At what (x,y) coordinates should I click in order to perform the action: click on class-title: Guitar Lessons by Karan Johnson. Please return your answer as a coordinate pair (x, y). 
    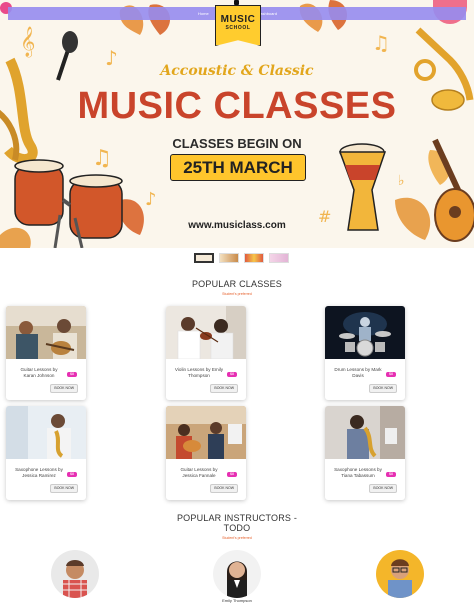
    Looking at the image, I should click on (39, 372).